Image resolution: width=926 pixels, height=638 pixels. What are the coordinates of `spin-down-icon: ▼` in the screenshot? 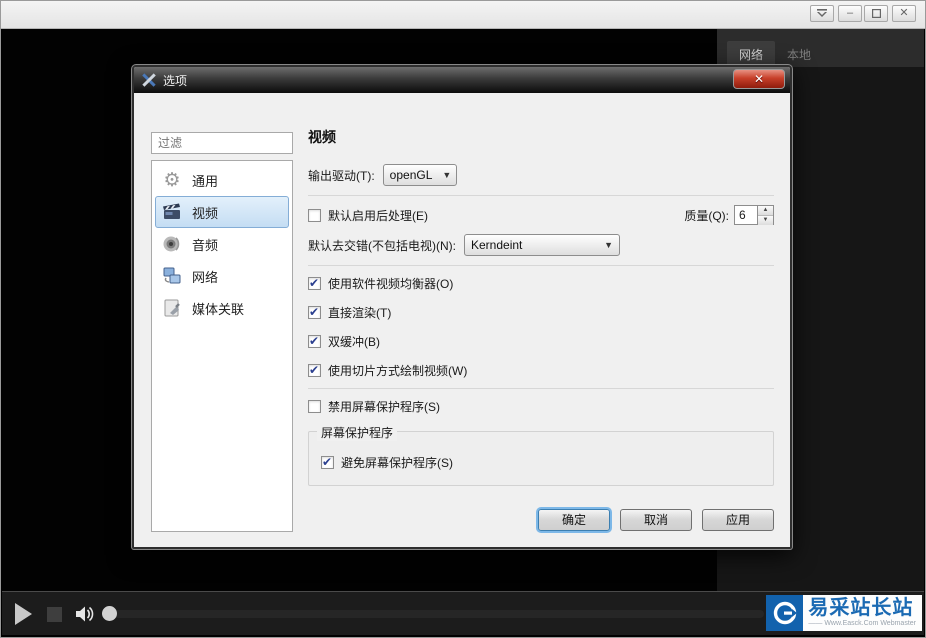 It's located at (765, 220).